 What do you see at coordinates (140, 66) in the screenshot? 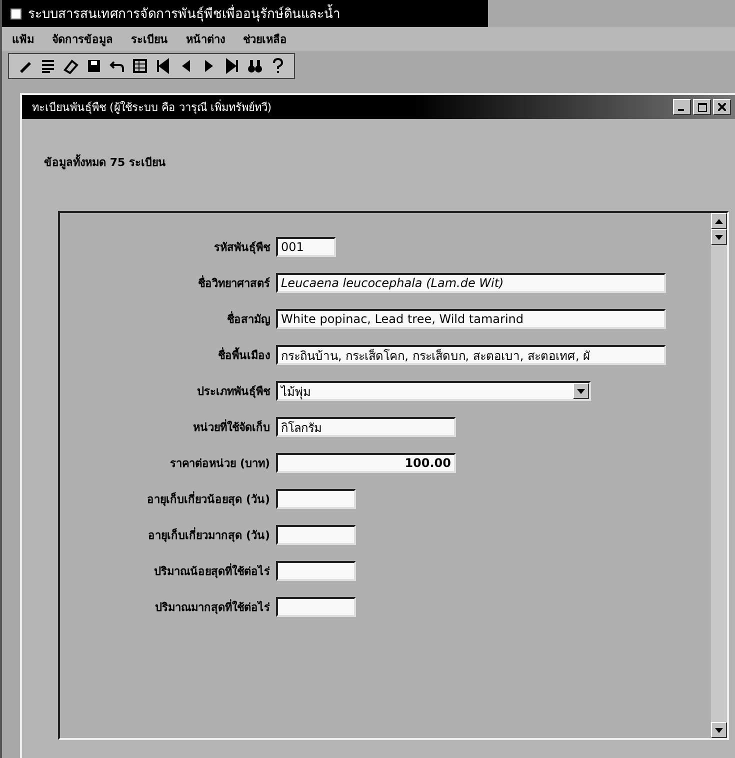
I see `table-icon` at bounding box center [140, 66].